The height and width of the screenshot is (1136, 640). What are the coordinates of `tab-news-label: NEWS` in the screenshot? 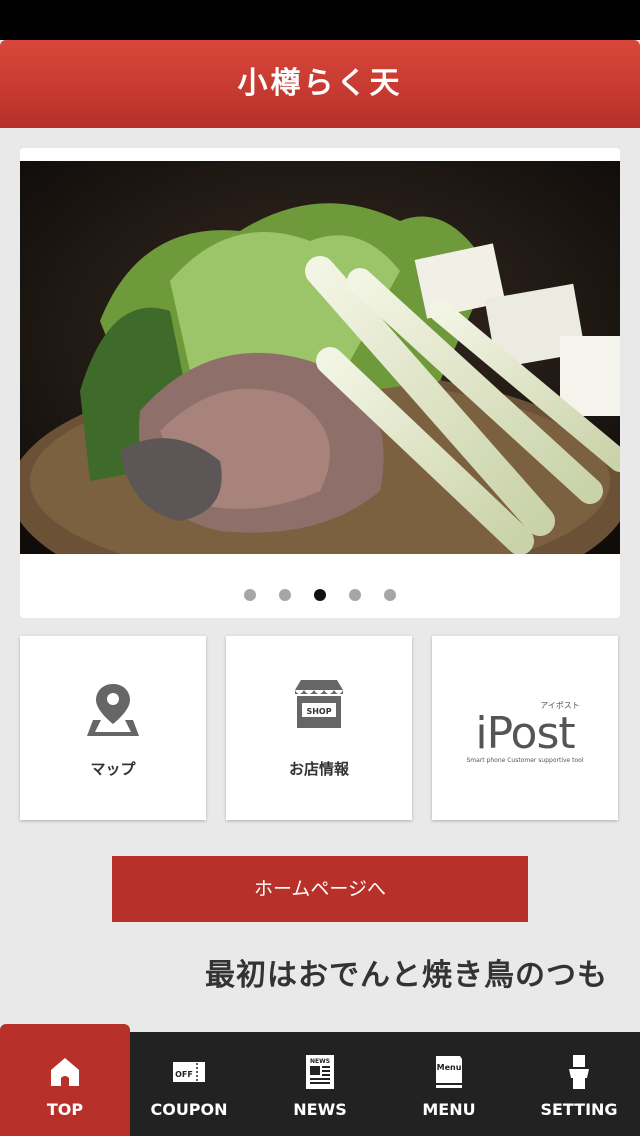 It's located at (320, 1109).